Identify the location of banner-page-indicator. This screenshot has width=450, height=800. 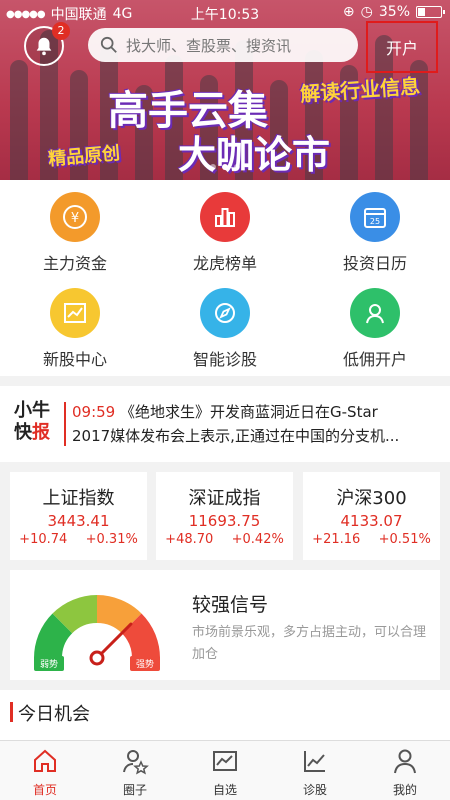
(225, 167).